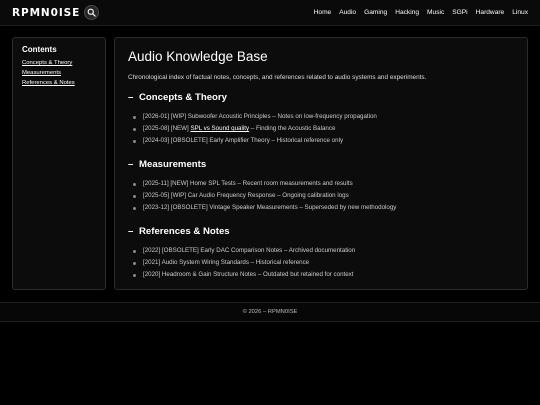 Image resolution: width=540 pixels, height=405 pixels. Describe the element at coordinates (46, 13) in the screenshot. I see `site-logo: RPMN0ISE` at that location.